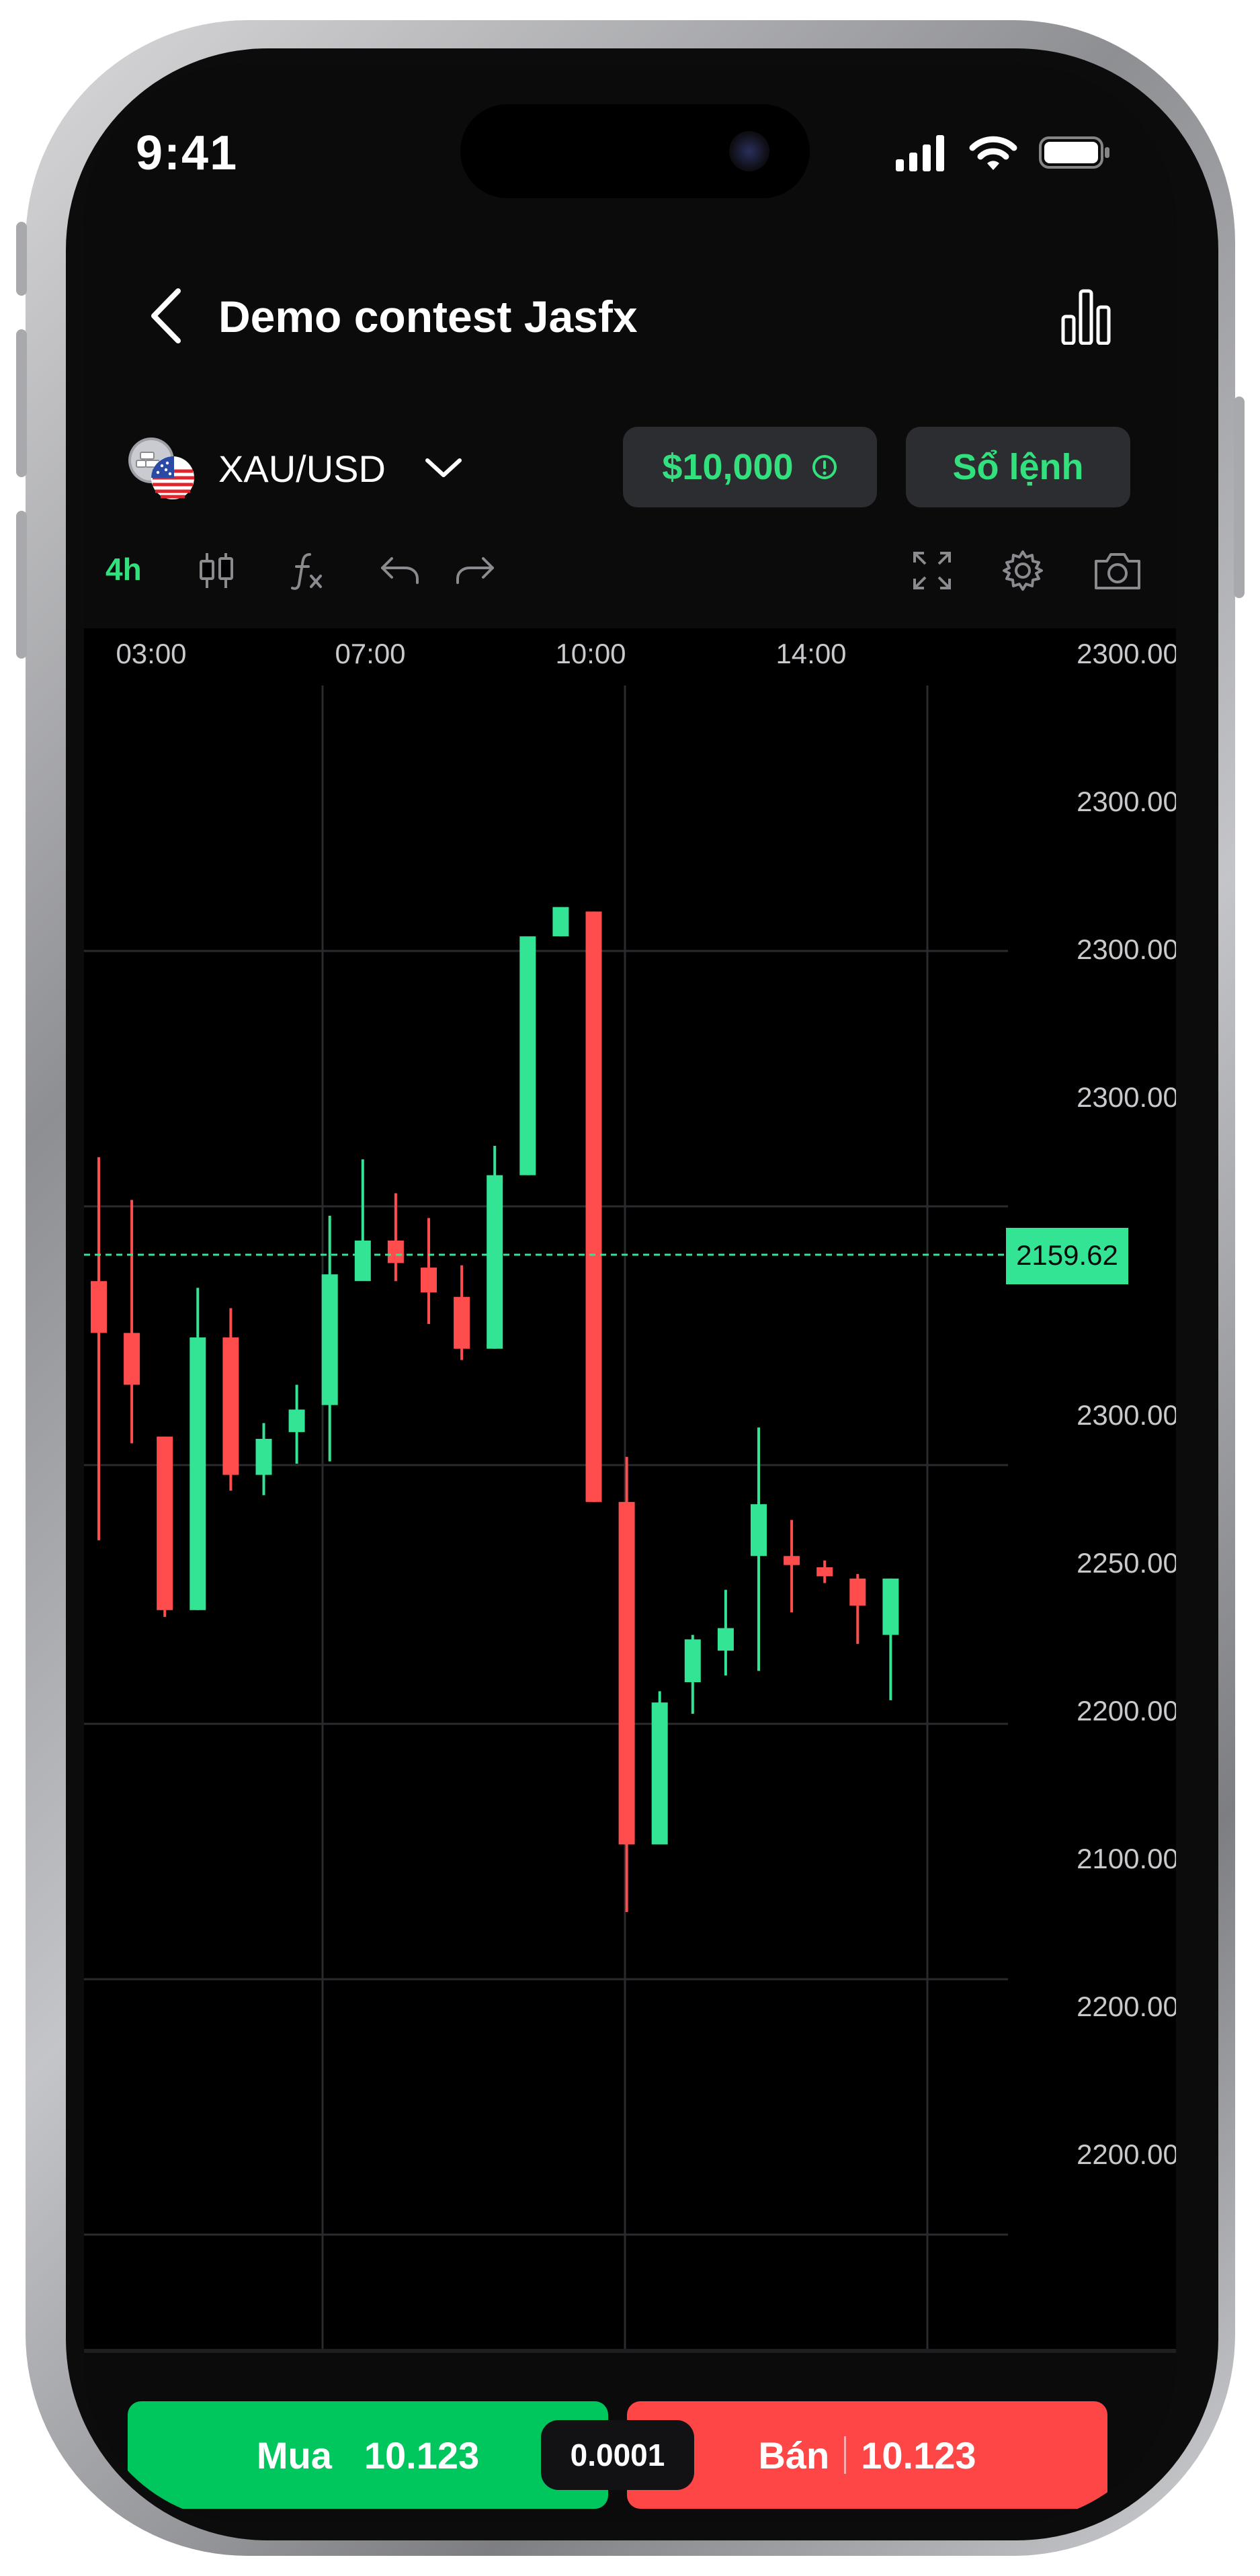 The width and height of the screenshot is (1260, 2576). Describe the element at coordinates (22, 403) in the screenshot. I see `volume-up-button` at that location.